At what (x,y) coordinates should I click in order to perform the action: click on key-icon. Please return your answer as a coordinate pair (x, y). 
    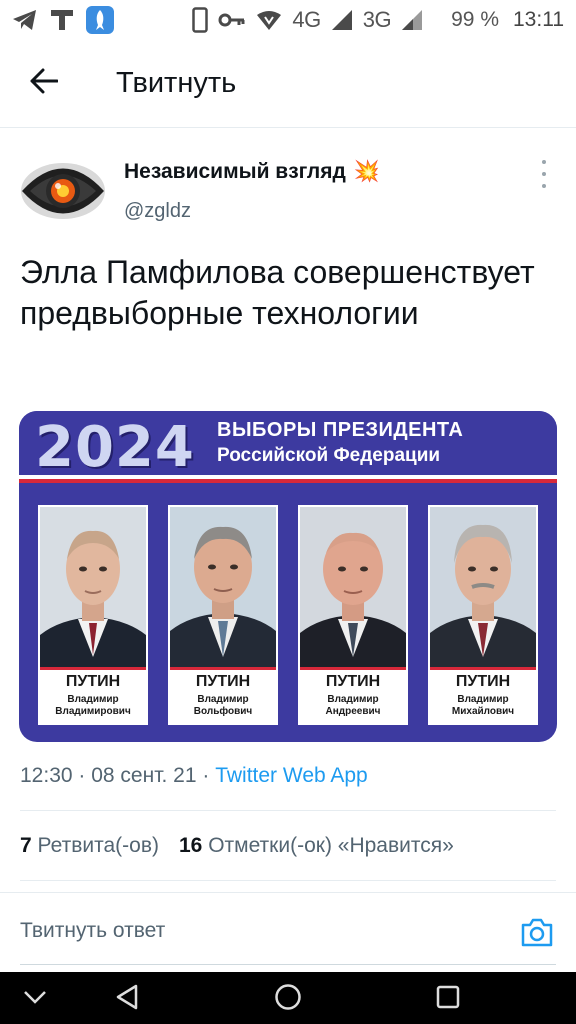
    Looking at the image, I should click on (232, 20).